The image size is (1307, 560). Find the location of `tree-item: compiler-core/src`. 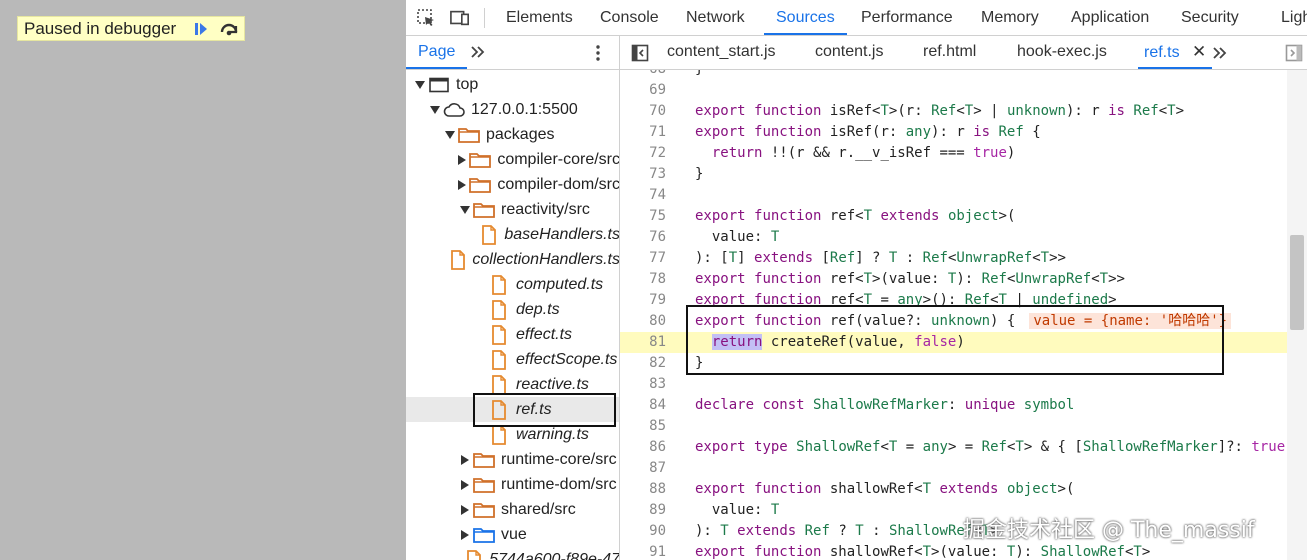

tree-item: compiler-core/src is located at coordinates (512, 159).